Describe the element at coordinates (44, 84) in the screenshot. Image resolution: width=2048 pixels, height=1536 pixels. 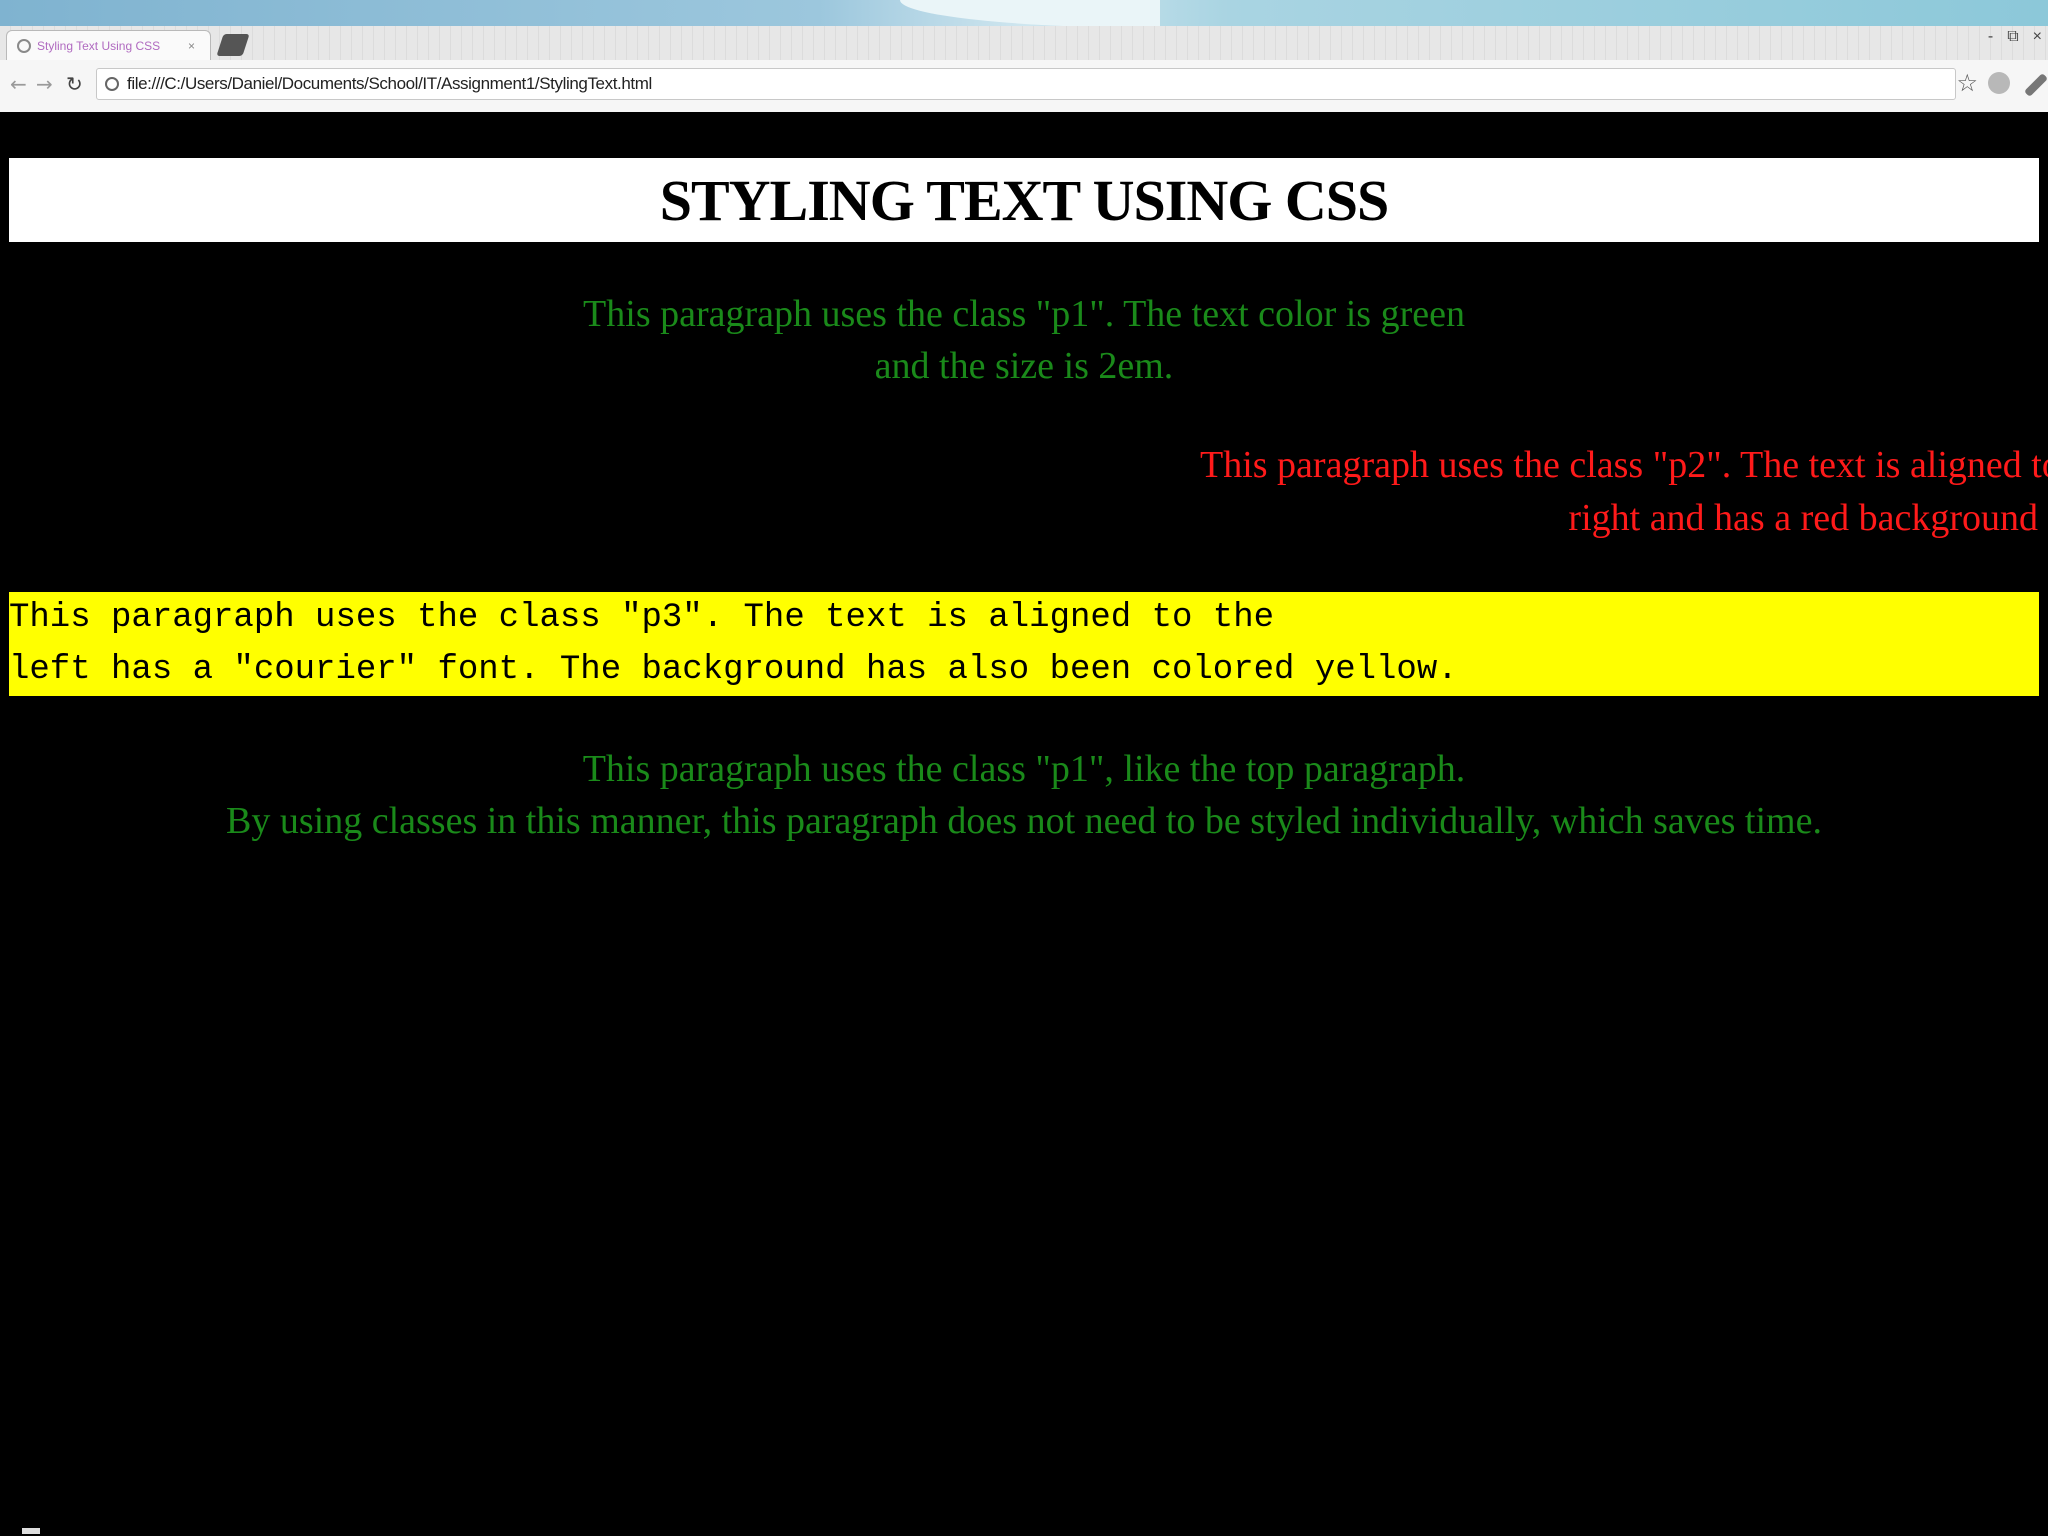
I see `forward-arrow-icon: →` at that location.